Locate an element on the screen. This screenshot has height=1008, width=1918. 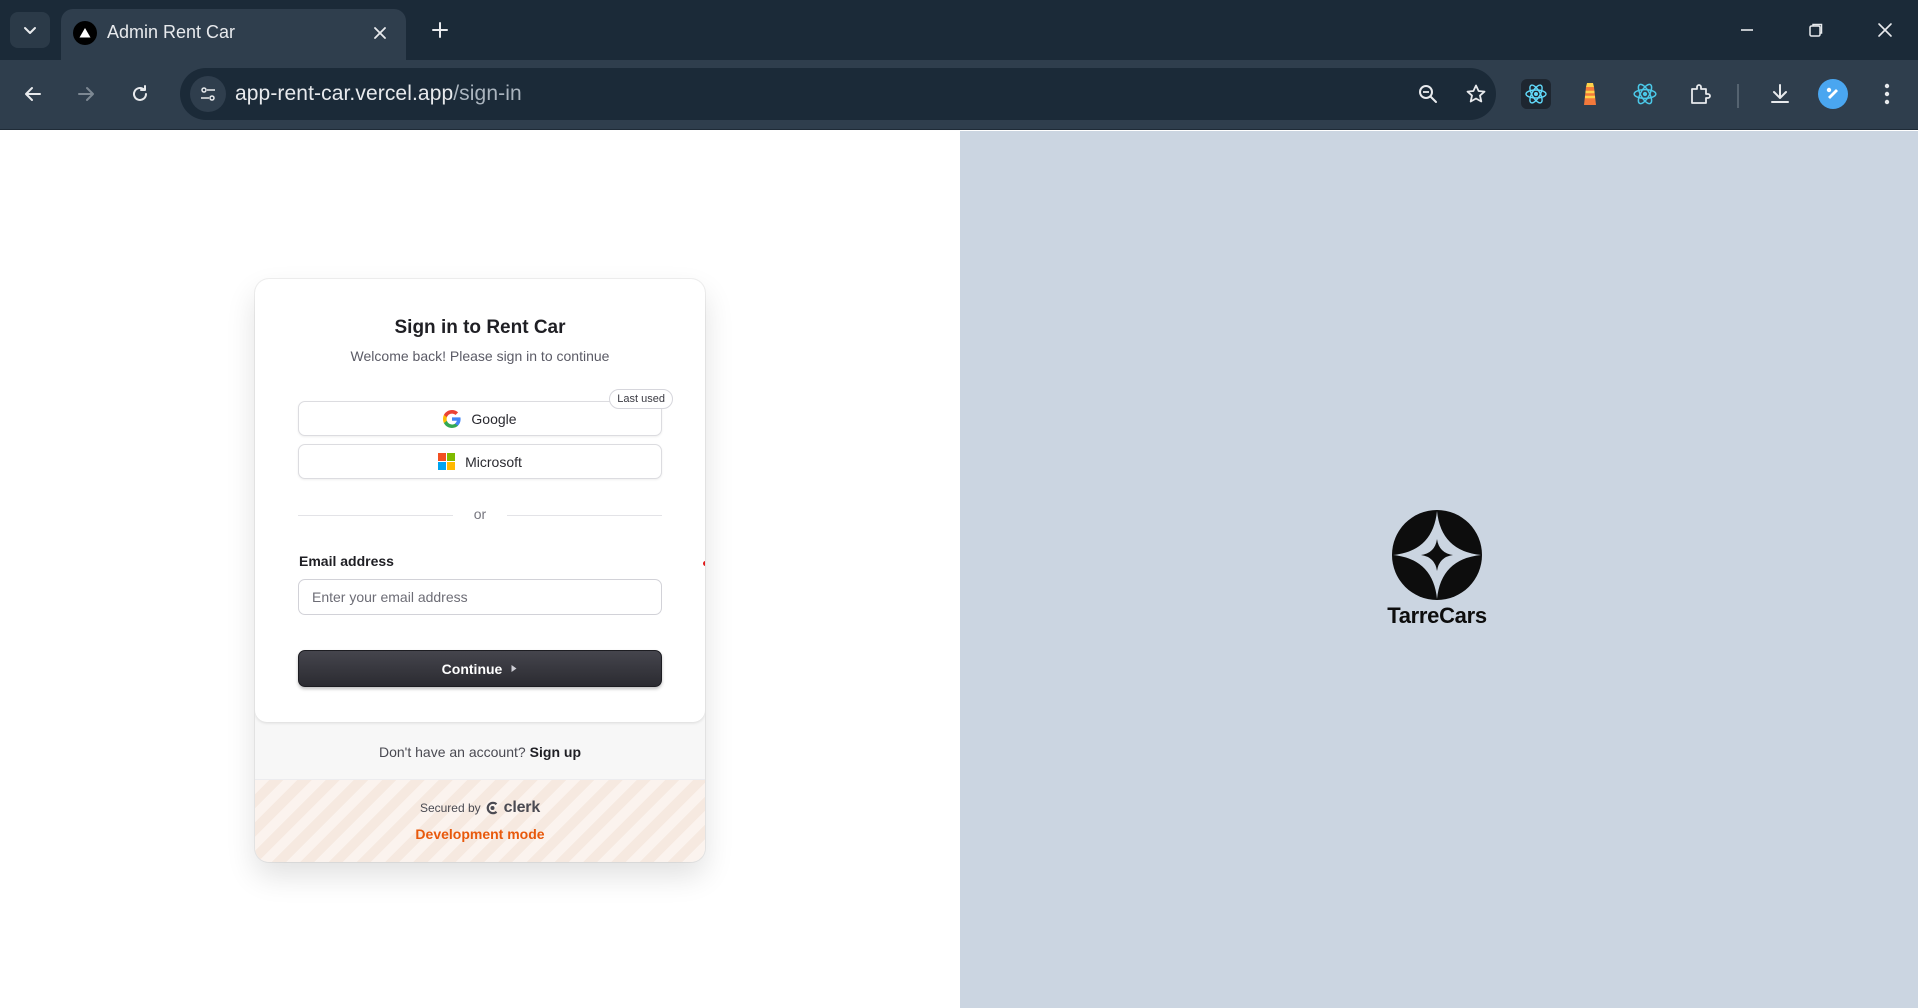
react-devtools-extension is located at coordinates (1536, 94).